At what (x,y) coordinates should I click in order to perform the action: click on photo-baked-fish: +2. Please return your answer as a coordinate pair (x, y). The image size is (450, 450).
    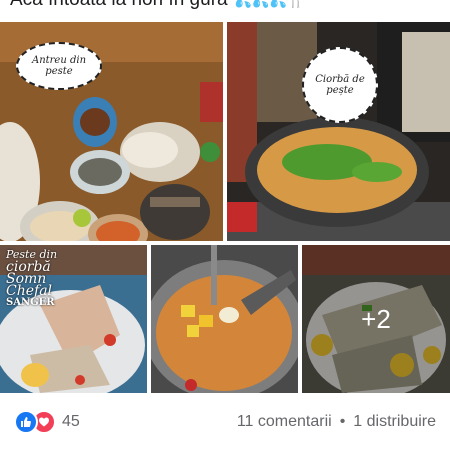
    Looking at the image, I should click on (376, 319).